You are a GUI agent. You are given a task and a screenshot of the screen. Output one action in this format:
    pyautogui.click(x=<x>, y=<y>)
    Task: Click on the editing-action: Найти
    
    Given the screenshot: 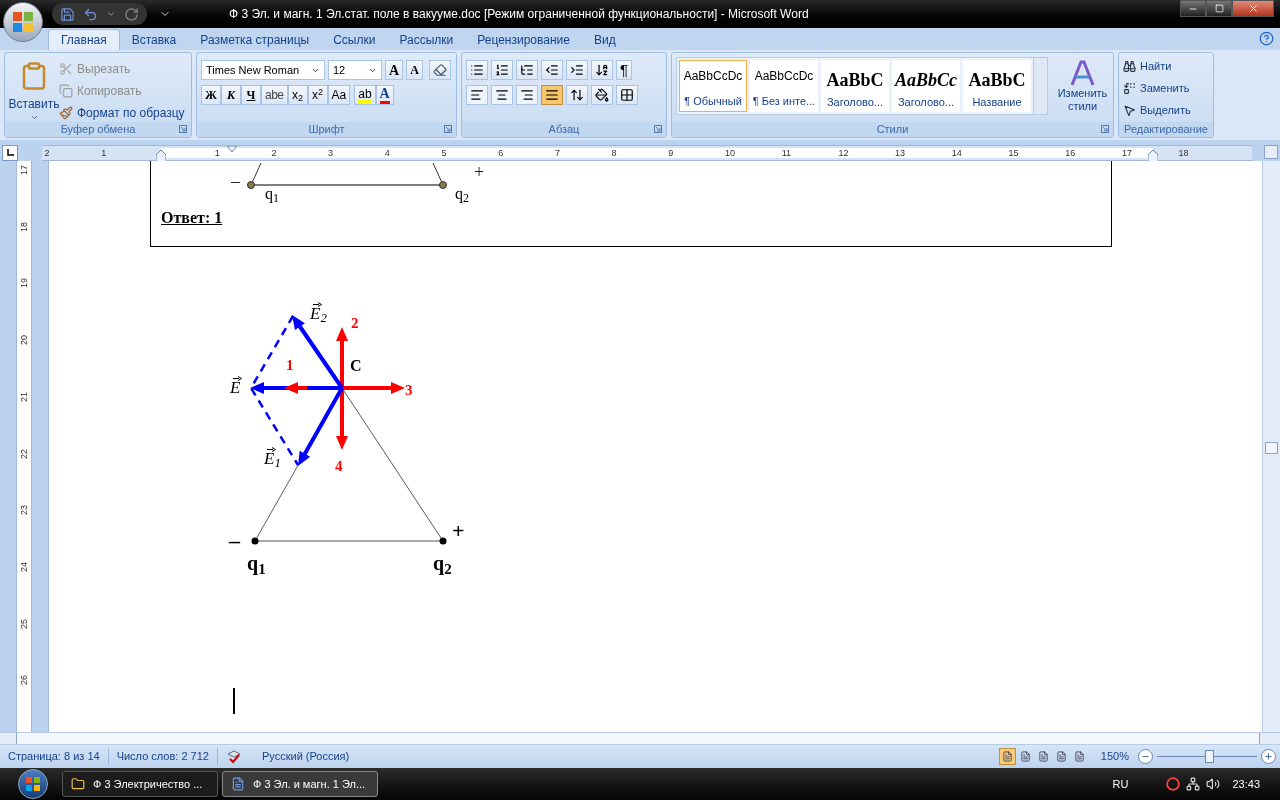 What is the action you would take?
    pyautogui.click(x=1157, y=66)
    